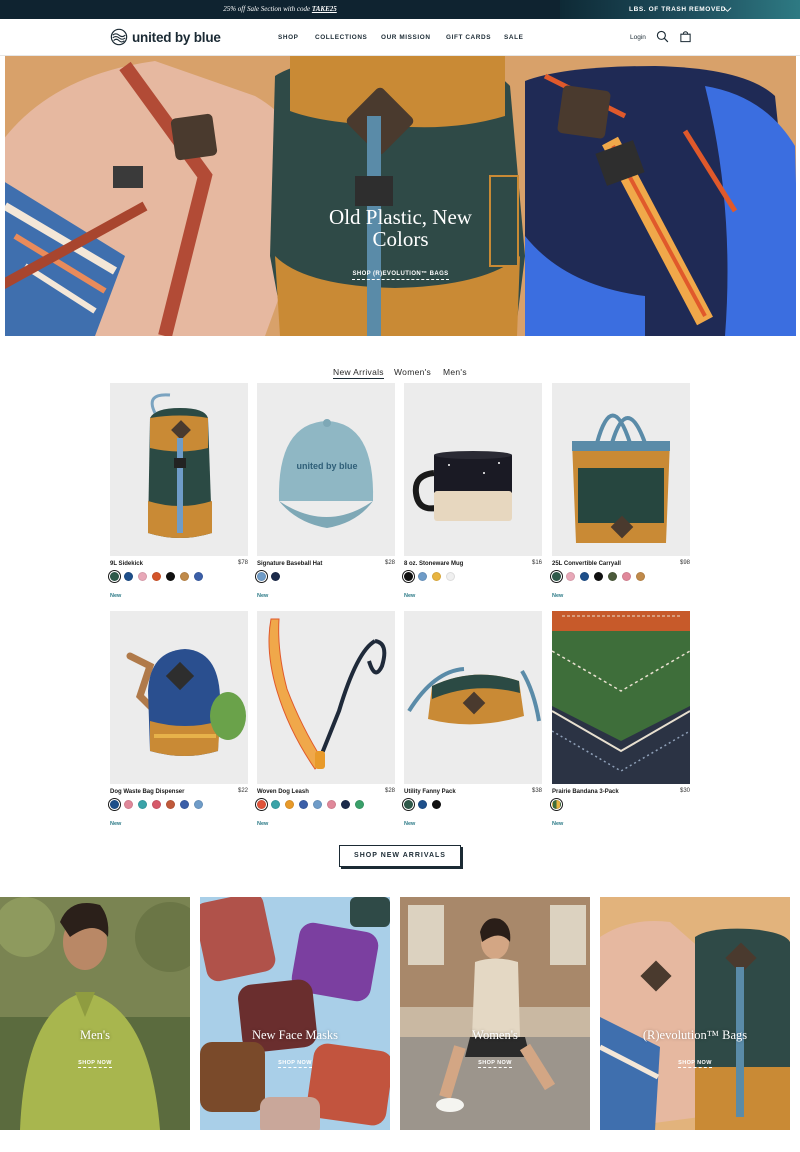  Describe the element at coordinates (412, 372) in the screenshot. I see `tab-womens: Women's` at that location.